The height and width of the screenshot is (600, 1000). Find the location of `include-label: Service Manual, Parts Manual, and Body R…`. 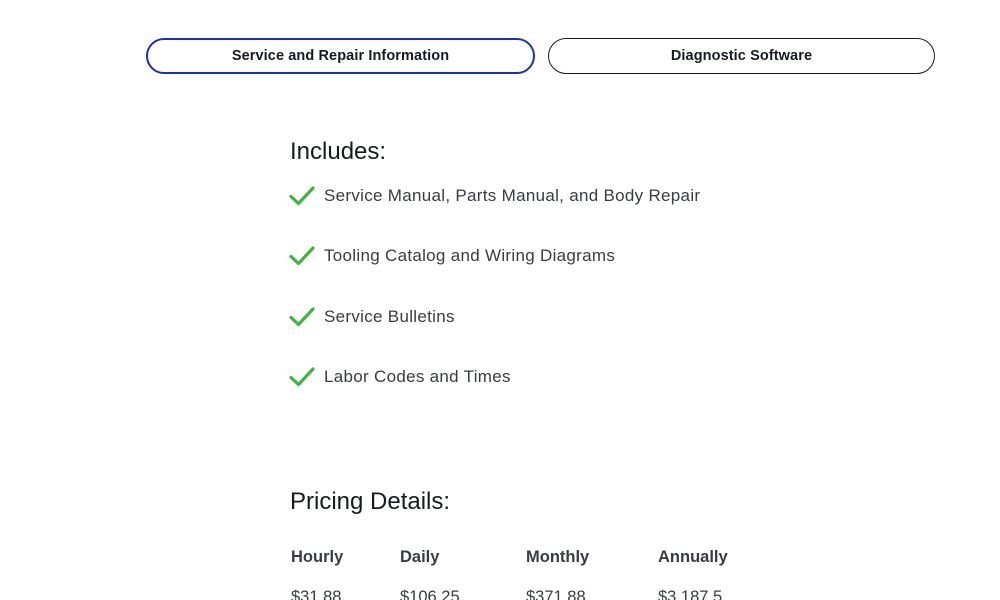

include-label: Service Manual, Parts Manual, and Body R… is located at coordinates (512, 195).